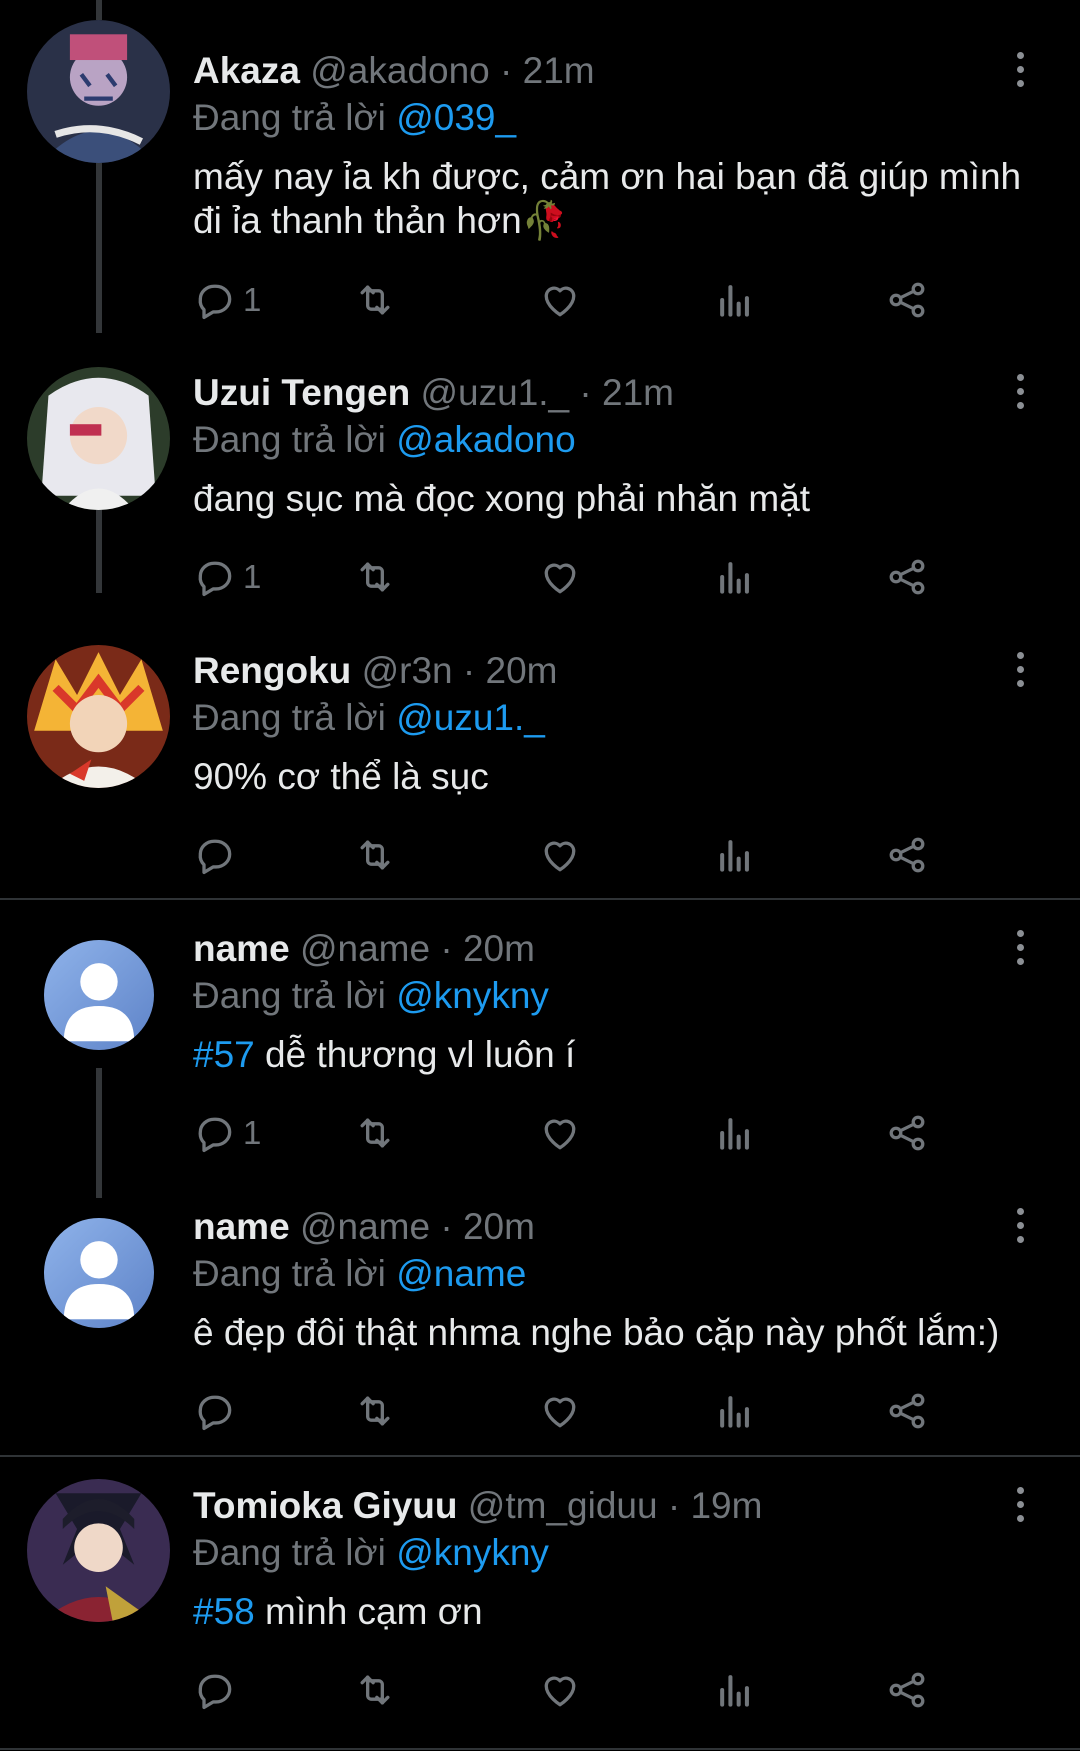 The height and width of the screenshot is (1751, 1080). I want to click on action-bar, so click(608, 855).